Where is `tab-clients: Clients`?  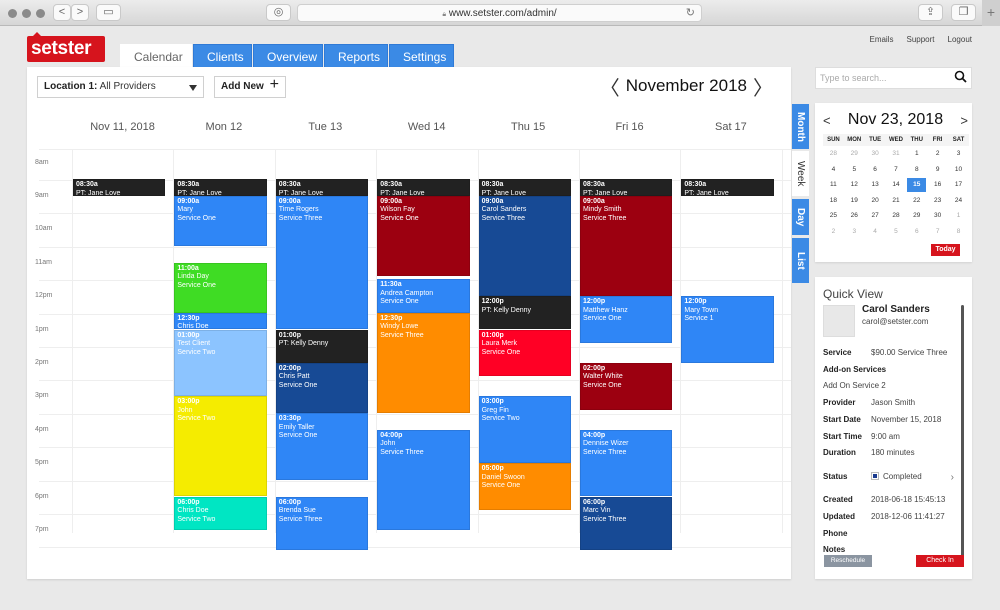
tab-clients: Clients is located at coordinates (222, 56).